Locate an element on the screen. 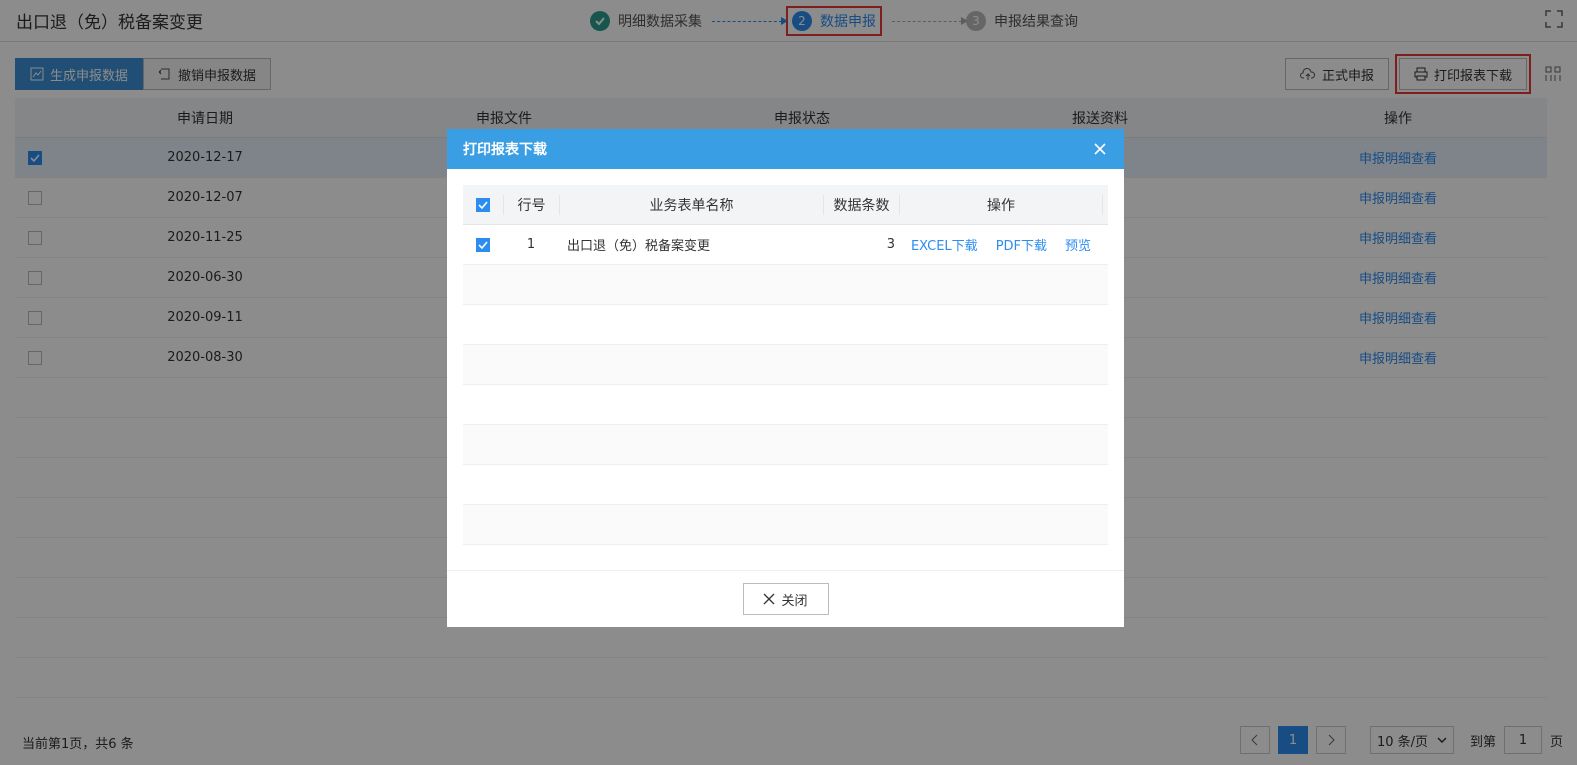 This screenshot has width=1577, height=765. dialog-header: 打印报表下载 is located at coordinates (785, 149).